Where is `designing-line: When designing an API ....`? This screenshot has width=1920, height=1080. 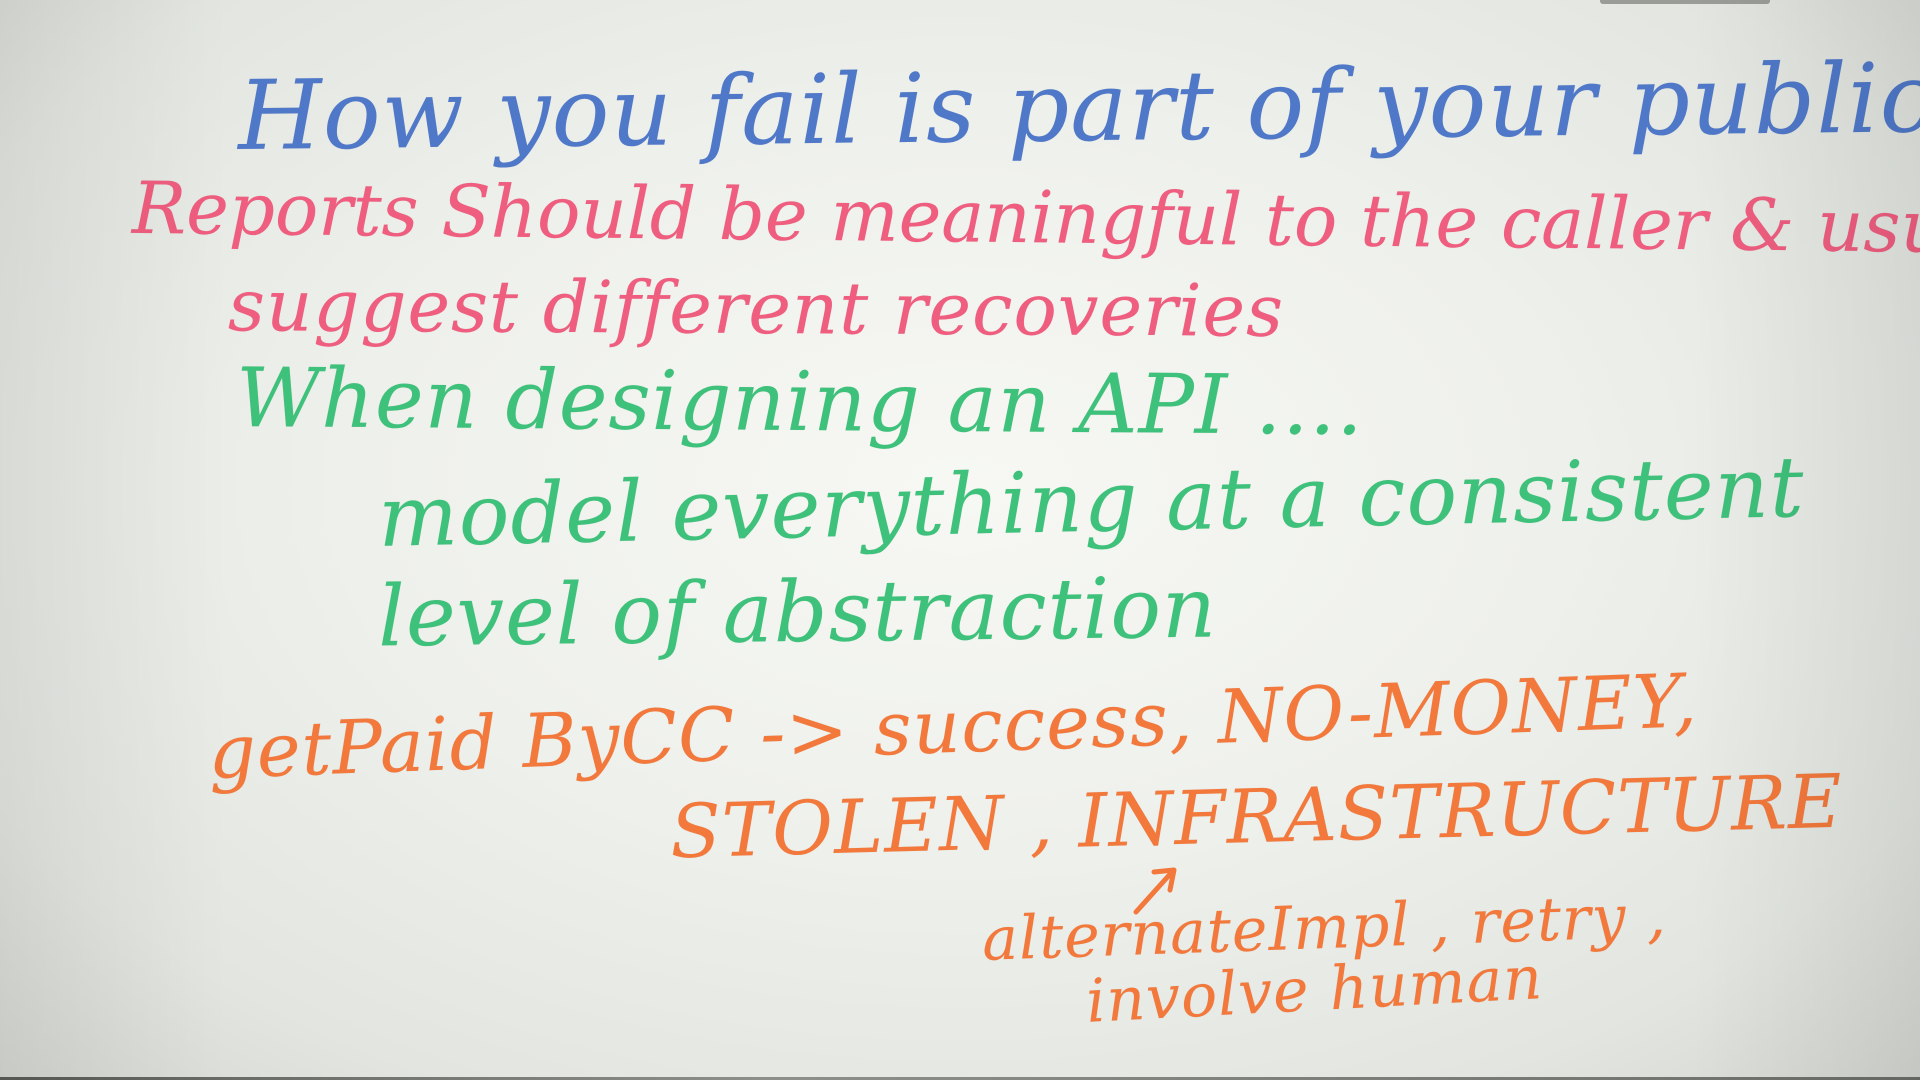 designing-line: When designing an API .... is located at coordinates (799, 402).